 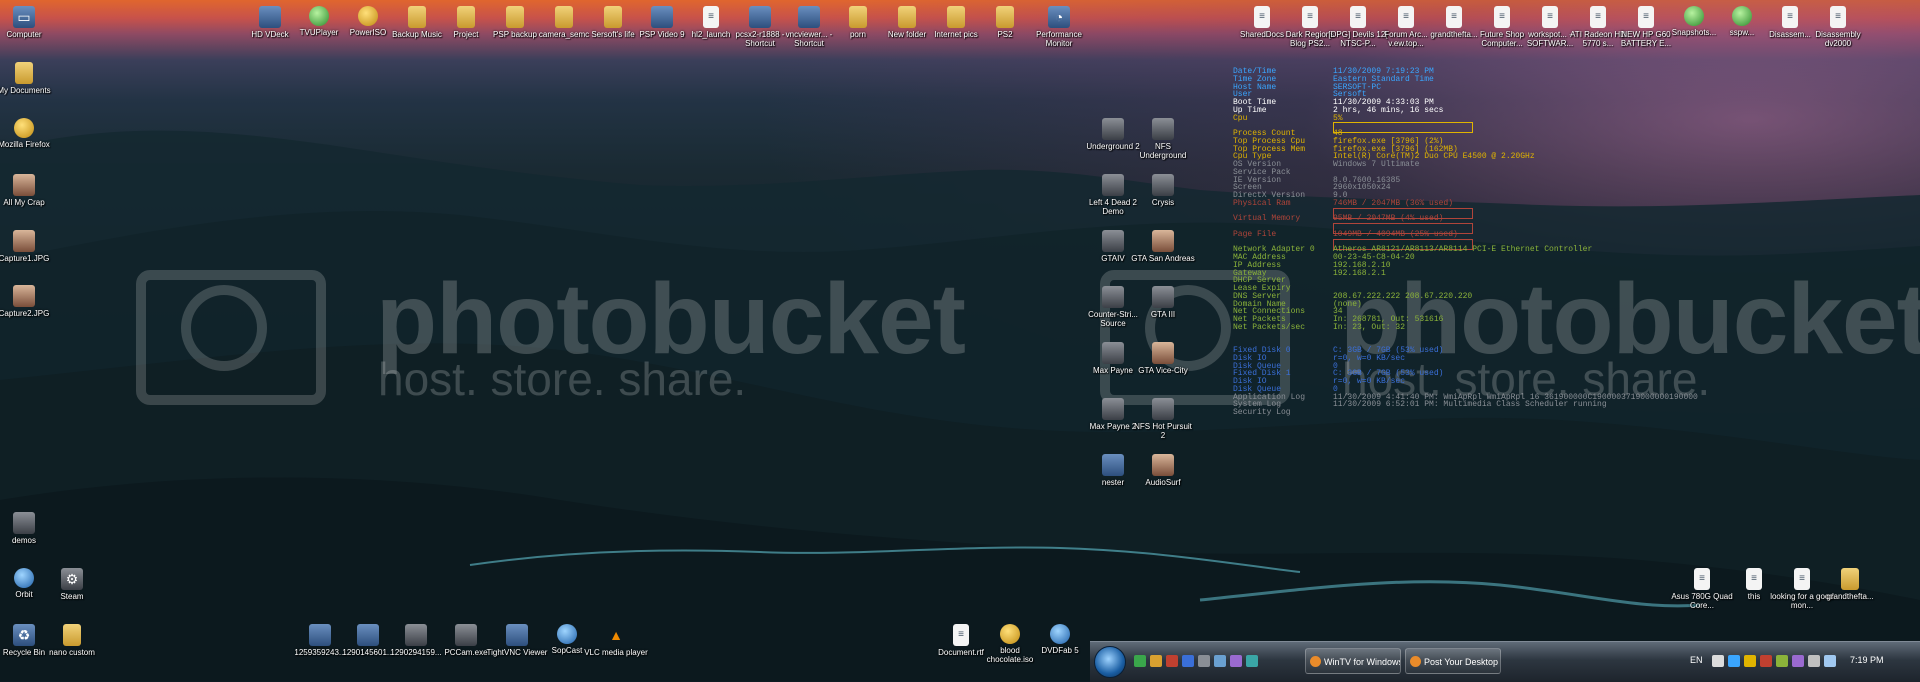 What do you see at coordinates (1814, 661) in the screenshot?
I see `volume-icon` at bounding box center [1814, 661].